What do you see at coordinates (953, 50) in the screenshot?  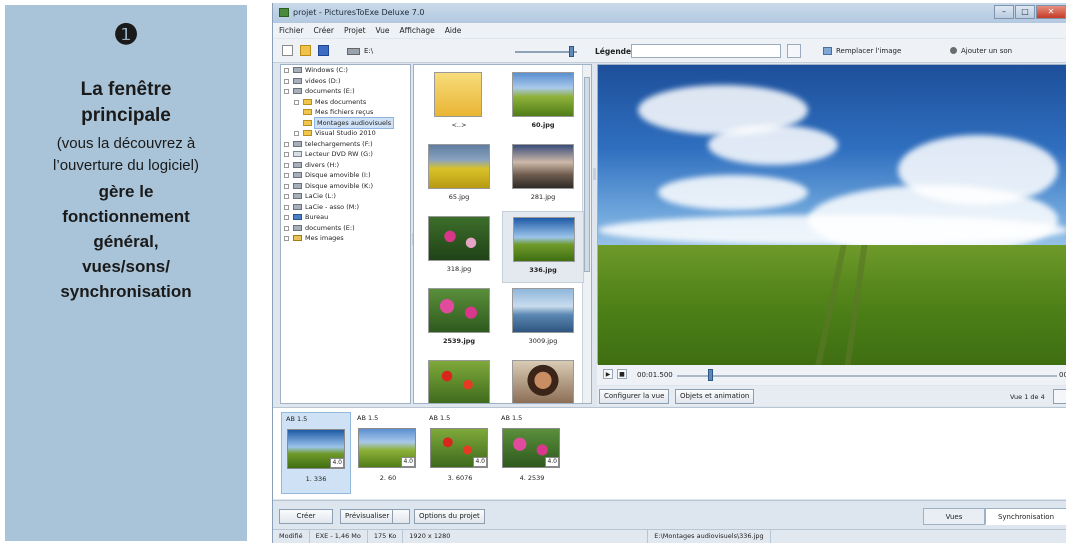 I see `sound-icon` at bounding box center [953, 50].